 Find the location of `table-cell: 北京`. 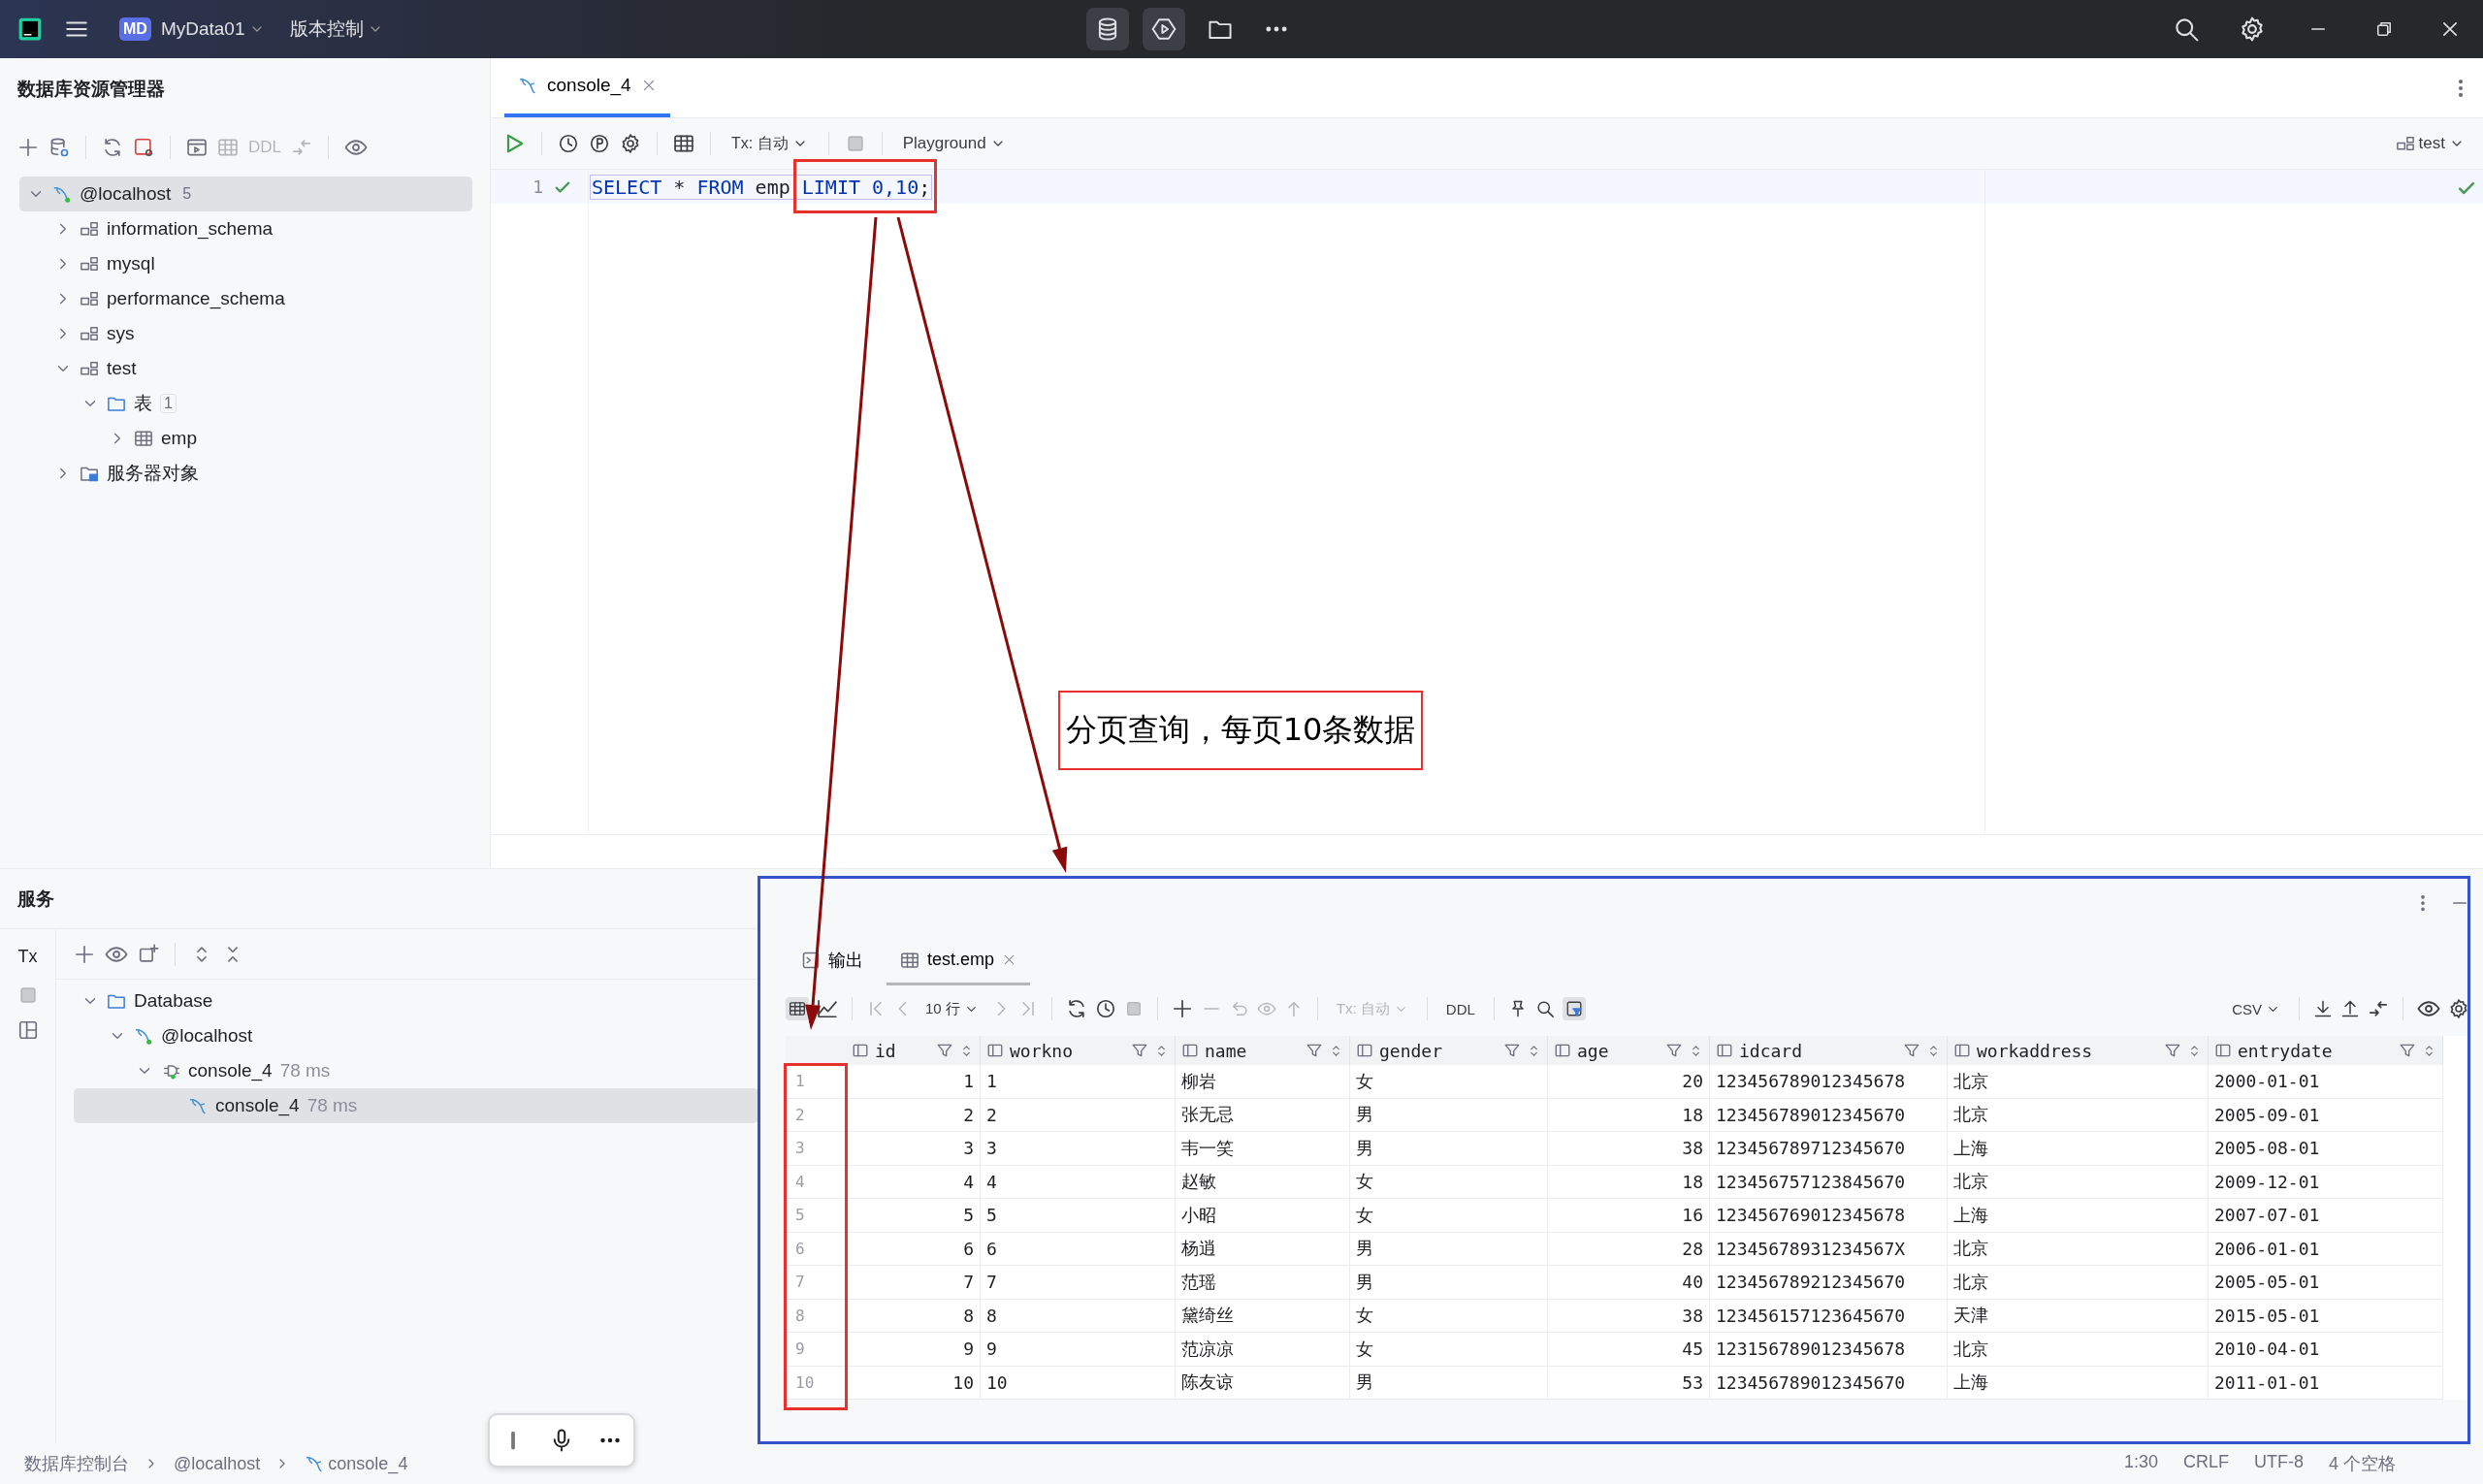

table-cell: 北京 is located at coordinates (2079, 1283).